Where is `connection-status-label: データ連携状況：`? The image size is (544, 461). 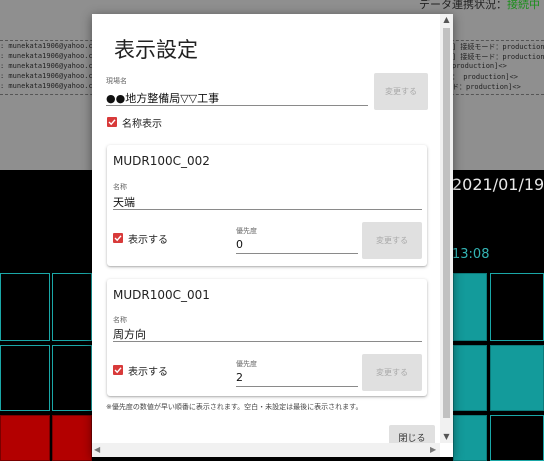 connection-status-label: データ連携状況： is located at coordinates (463, 5).